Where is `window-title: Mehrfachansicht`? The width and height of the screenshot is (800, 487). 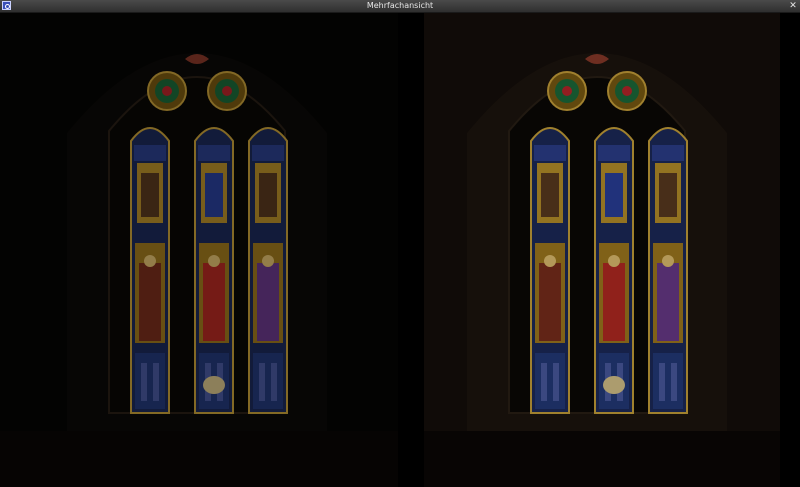 window-title: Mehrfachansicht is located at coordinates (400, 5).